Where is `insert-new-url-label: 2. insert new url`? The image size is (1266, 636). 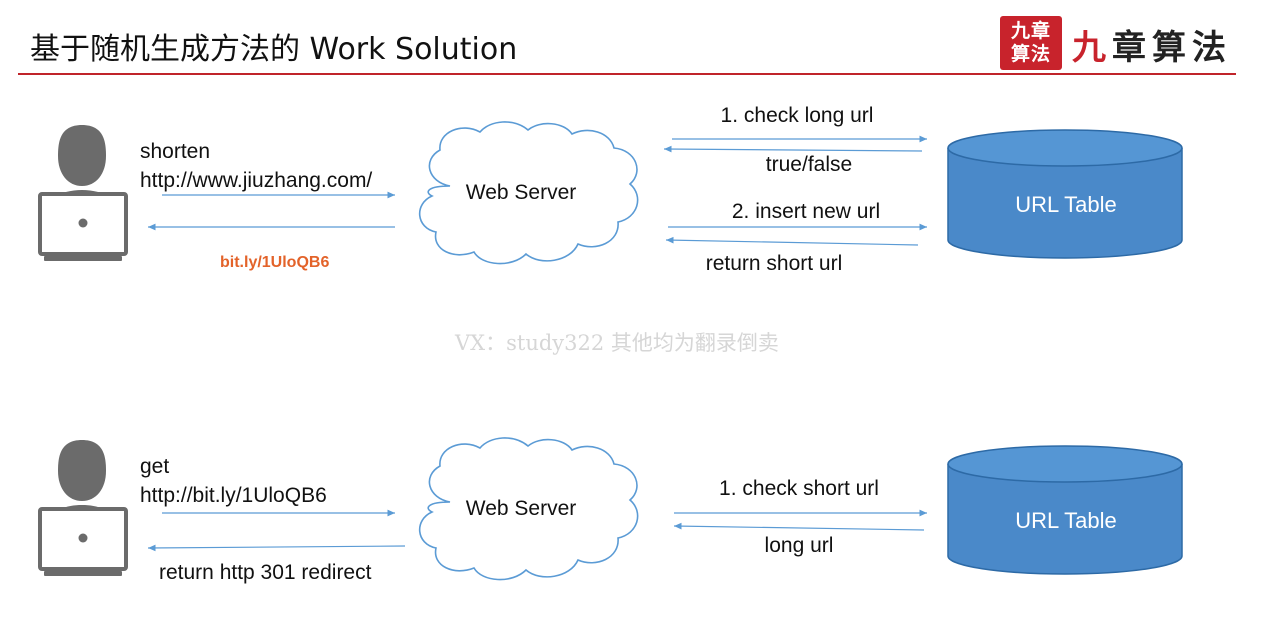
insert-new-url-label: 2. insert new url is located at coordinates (806, 211).